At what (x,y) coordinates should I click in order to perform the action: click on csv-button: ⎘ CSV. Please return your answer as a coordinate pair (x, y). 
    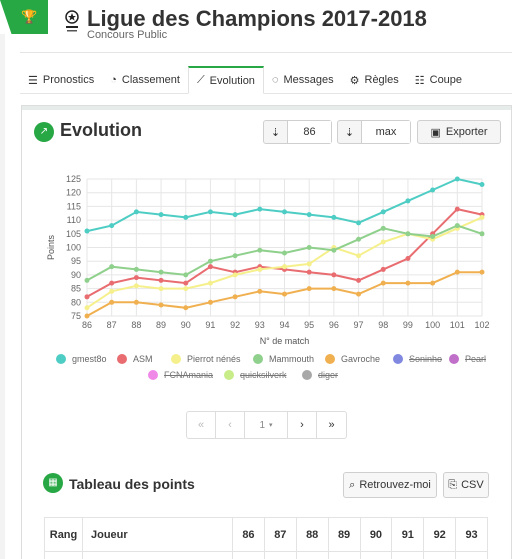
    Looking at the image, I should click on (466, 485).